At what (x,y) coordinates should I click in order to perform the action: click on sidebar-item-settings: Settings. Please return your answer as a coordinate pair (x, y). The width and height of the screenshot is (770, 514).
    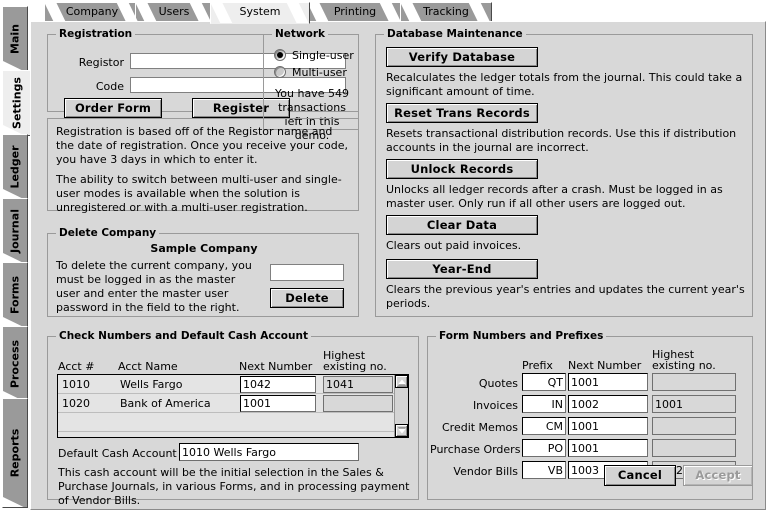
    Looking at the image, I should click on (16, 103).